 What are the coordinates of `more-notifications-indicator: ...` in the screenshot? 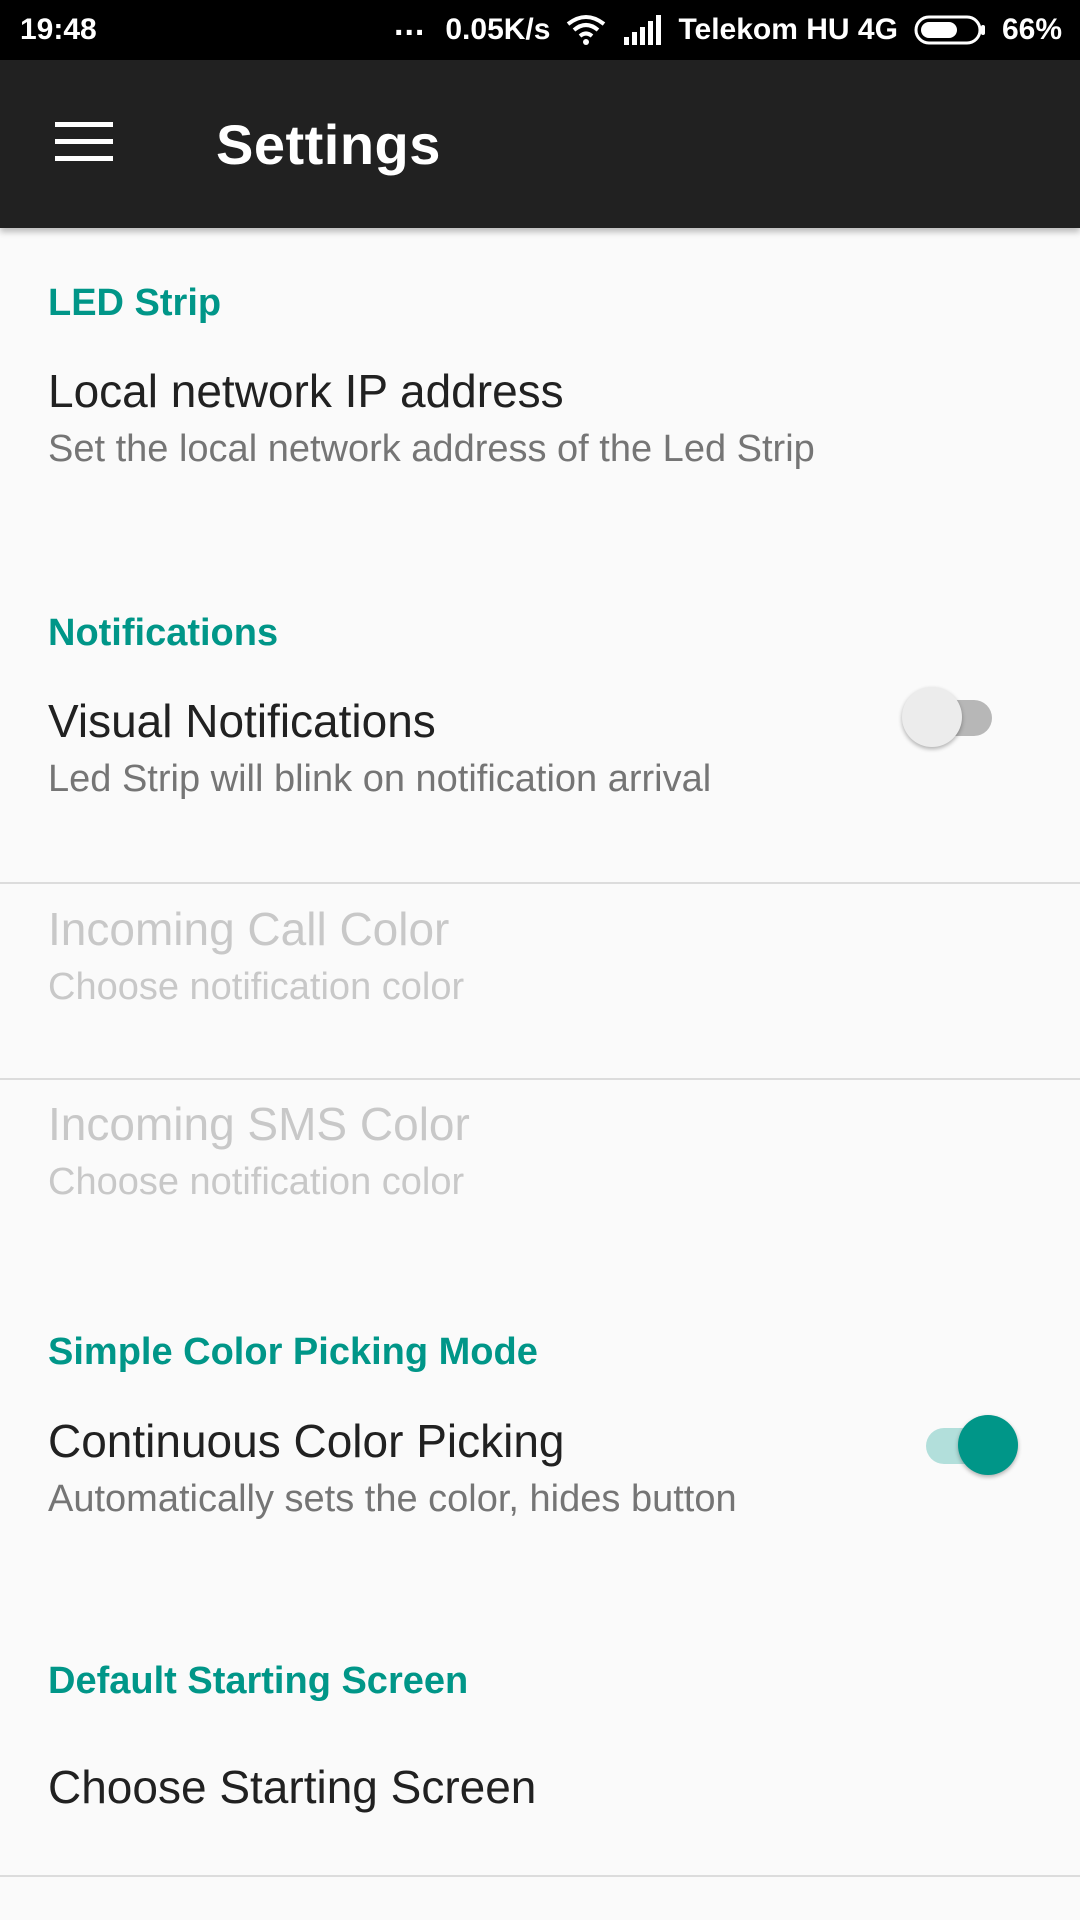 It's located at (410, 23).